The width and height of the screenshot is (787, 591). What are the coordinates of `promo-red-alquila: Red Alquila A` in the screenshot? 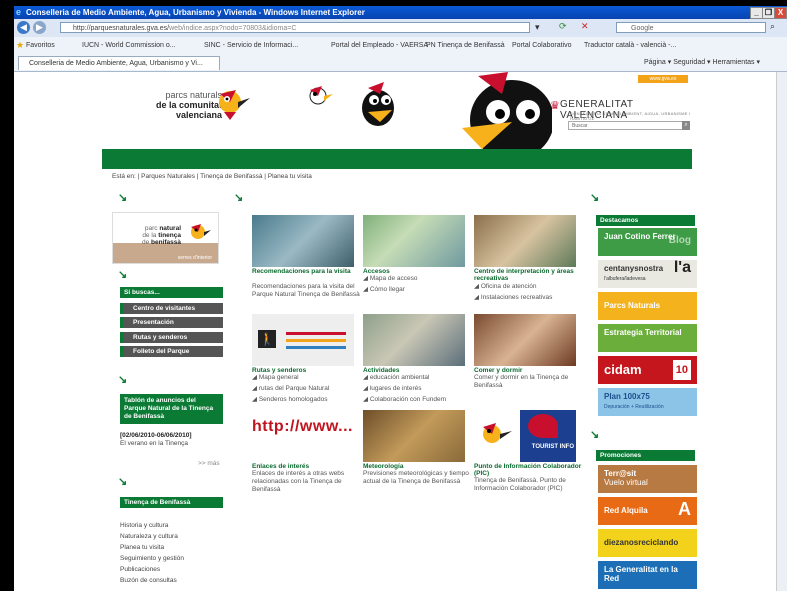 It's located at (647, 511).